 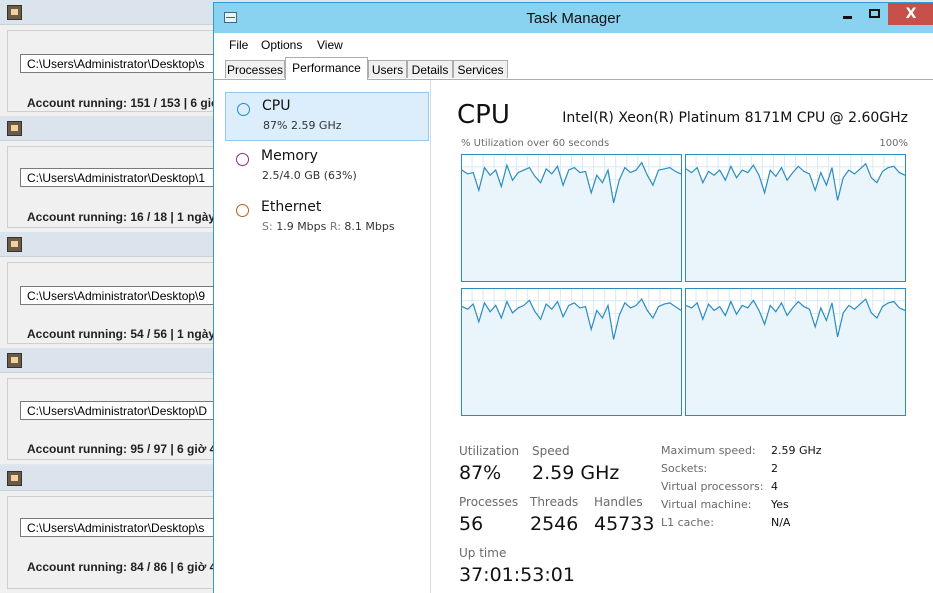 I want to click on cpu-indicator-icon, so click(x=243, y=109).